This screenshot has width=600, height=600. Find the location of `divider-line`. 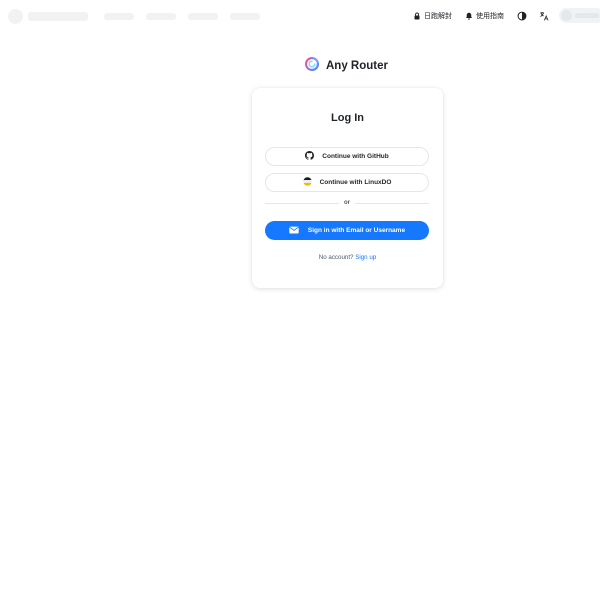

divider-line is located at coordinates (392, 203).